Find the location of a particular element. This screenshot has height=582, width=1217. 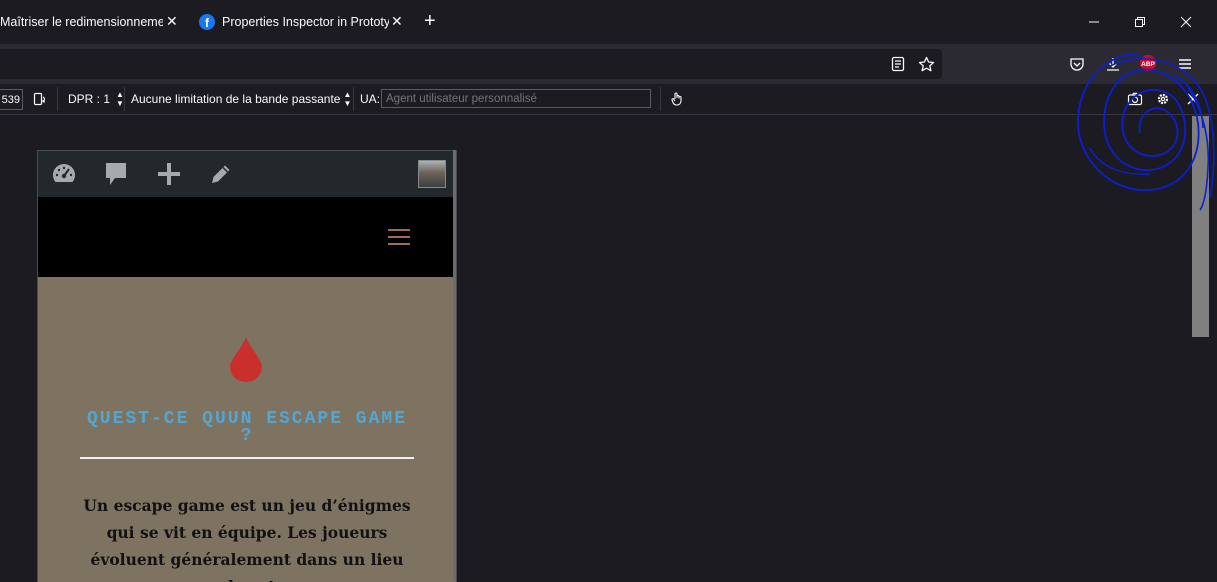

url-bar is located at coordinates (471, 64).